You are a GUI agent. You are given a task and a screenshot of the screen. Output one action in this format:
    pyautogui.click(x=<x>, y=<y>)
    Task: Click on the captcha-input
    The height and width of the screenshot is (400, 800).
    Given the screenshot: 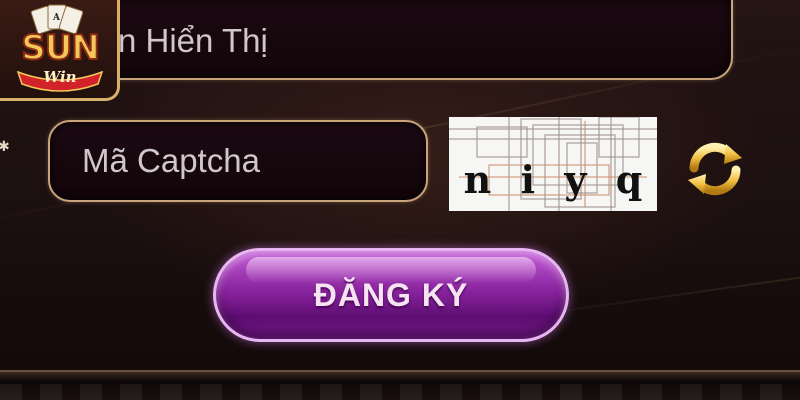 What is the action you would take?
    pyautogui.click(x=238, y=161)
    